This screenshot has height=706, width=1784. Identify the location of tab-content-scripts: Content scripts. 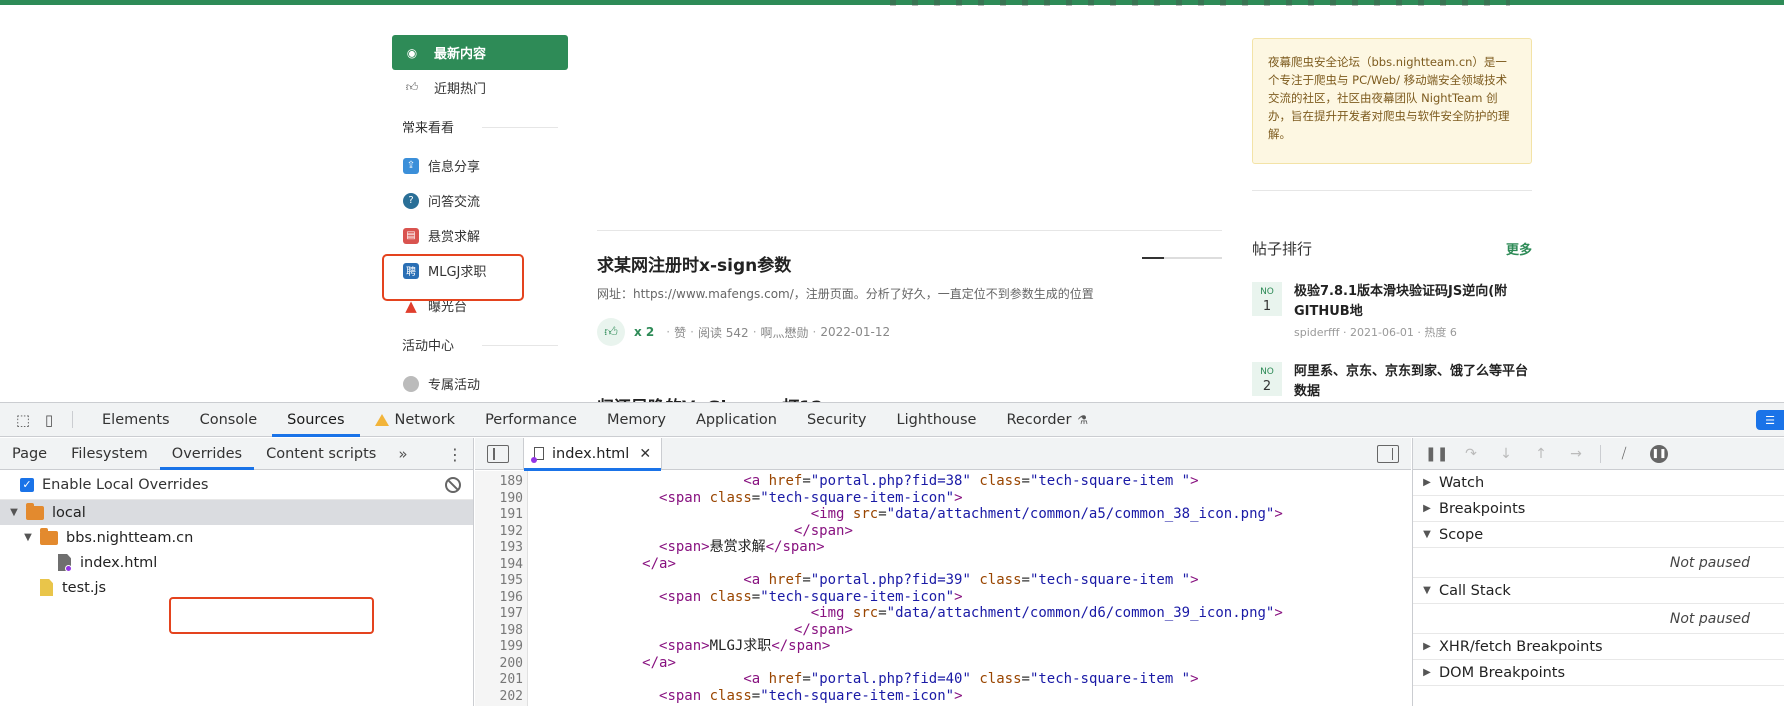
(321, 453).